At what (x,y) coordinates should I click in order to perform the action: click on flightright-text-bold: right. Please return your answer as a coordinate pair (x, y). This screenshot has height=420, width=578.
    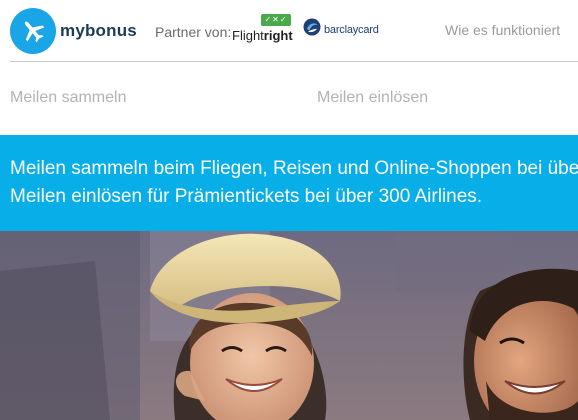
    Looking at the image, I should click on (278, 35).